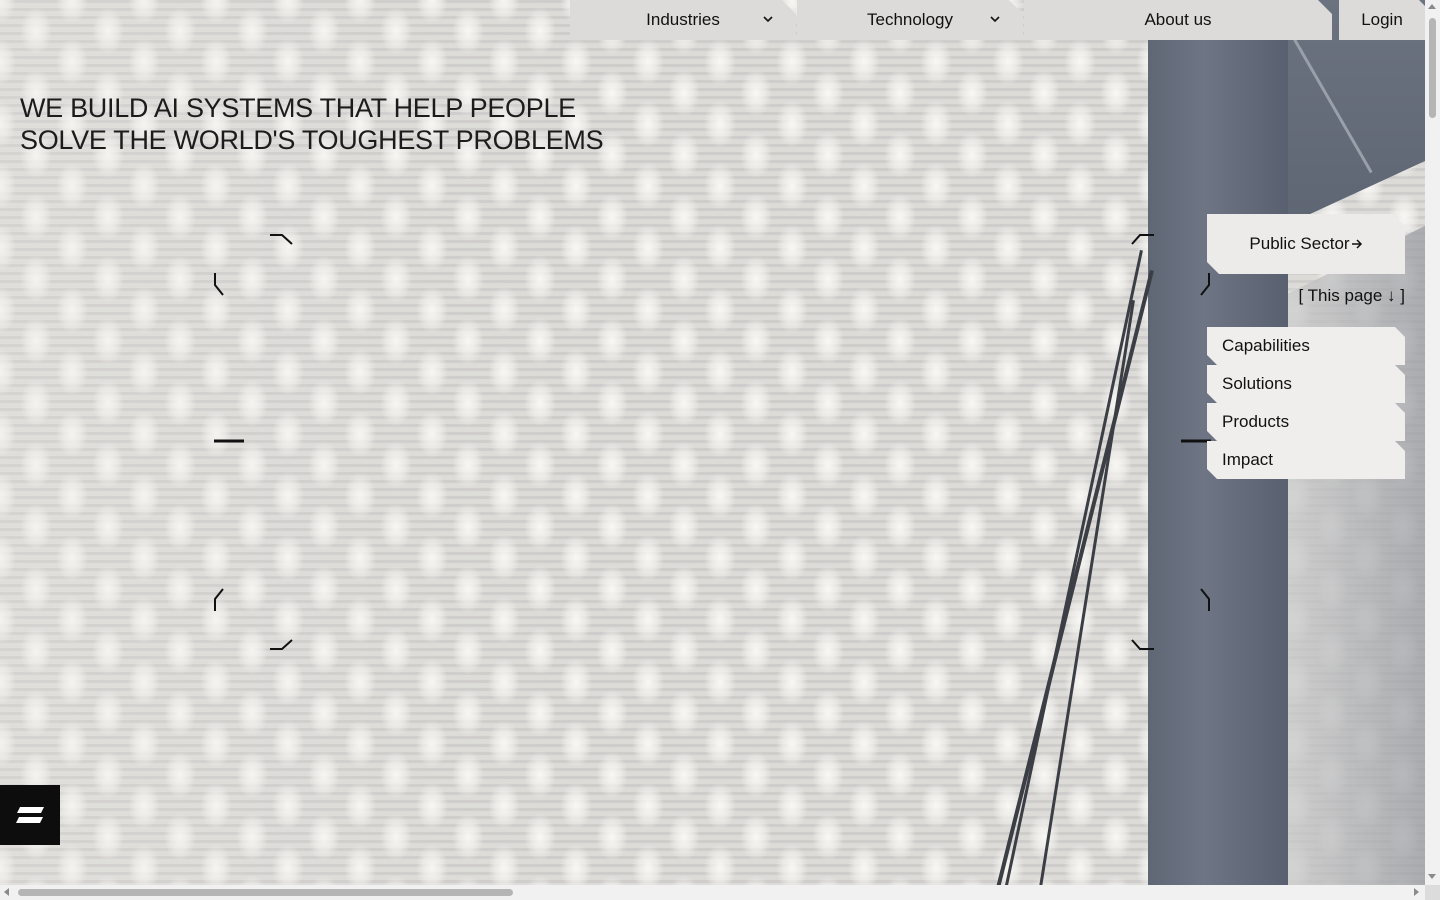 The width and height of the screenshot is (1440, 900). I want to click on frame-bracket-bottom-right-icon, so click(1170, 619).